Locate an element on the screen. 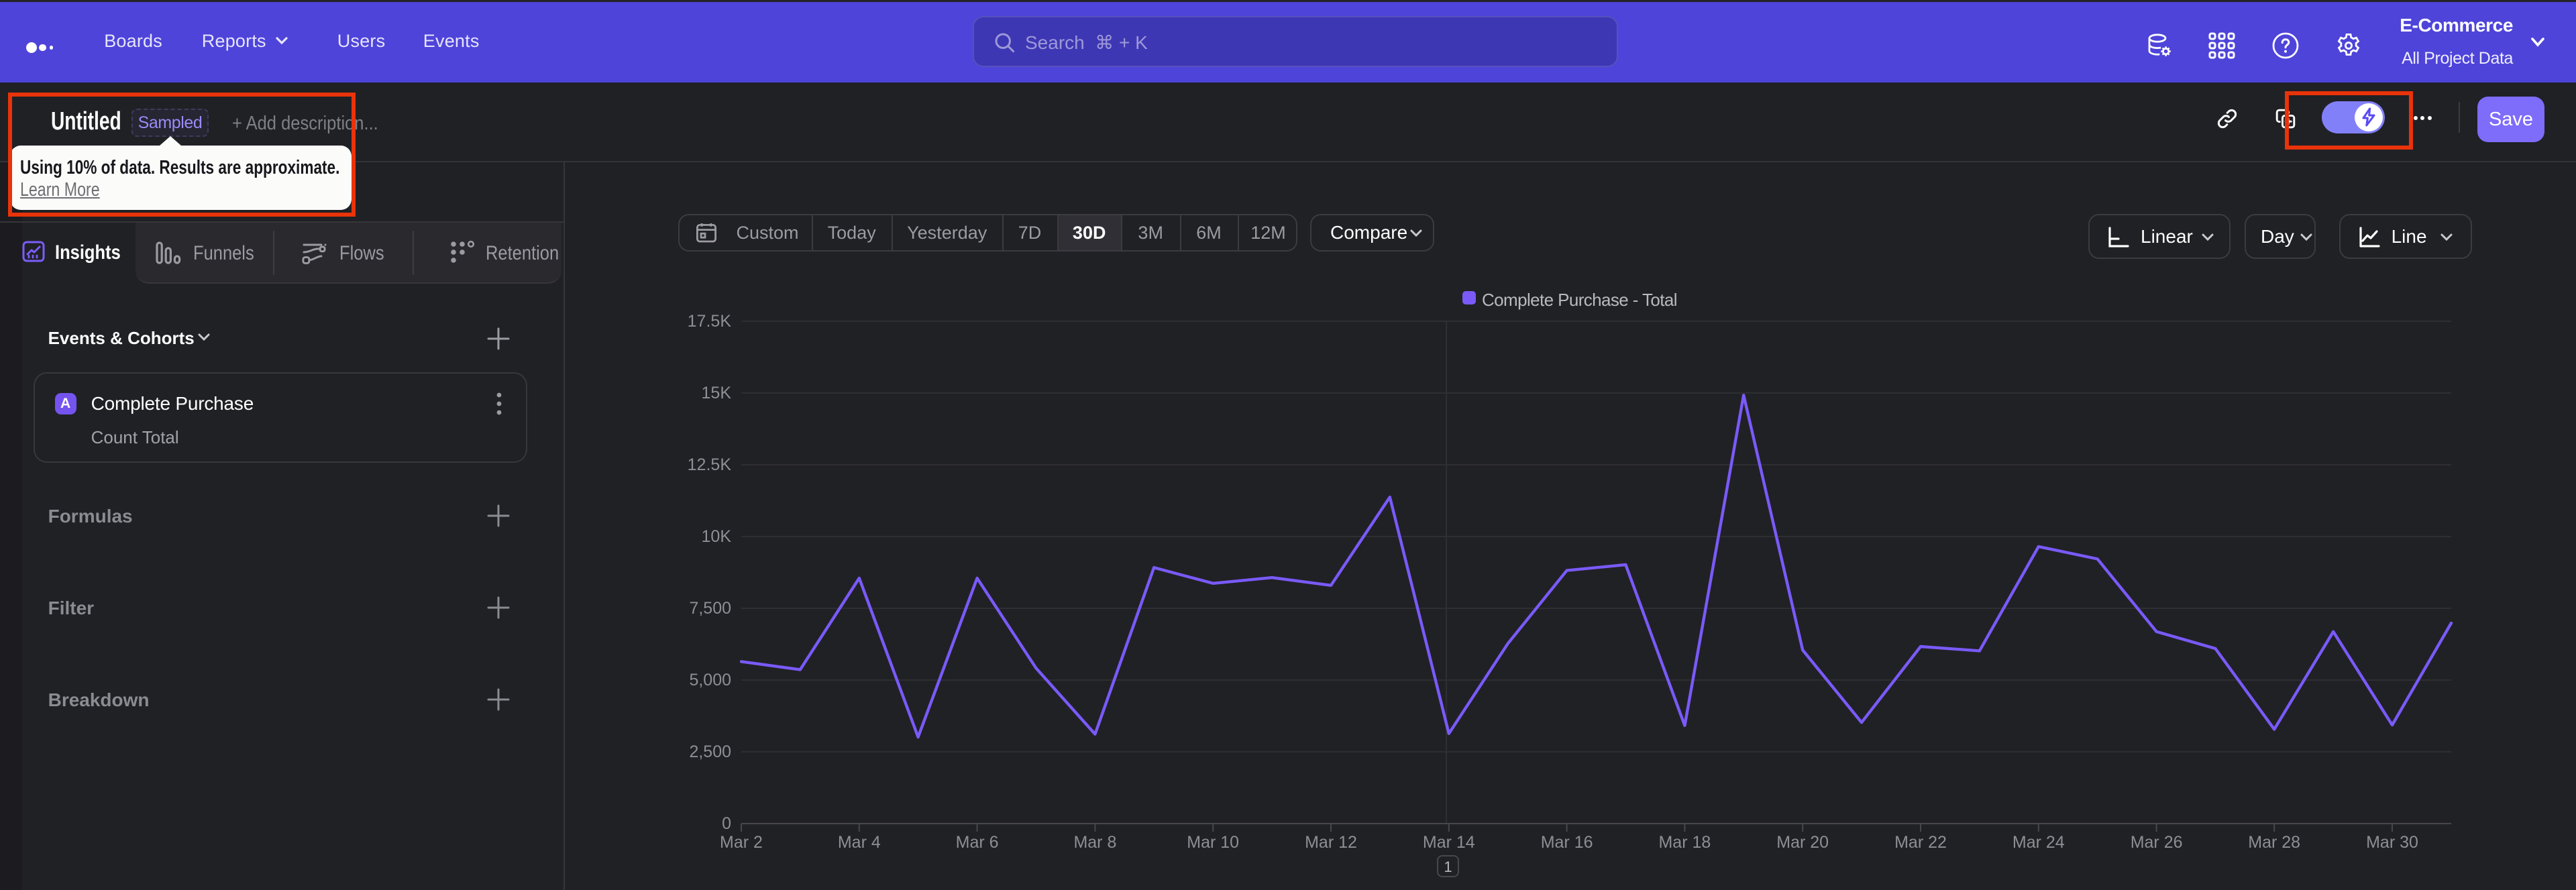 Image resolution: width=2576 pixels, height=890 pixels. svg-text: 15K is located at coordinates (717, 393).